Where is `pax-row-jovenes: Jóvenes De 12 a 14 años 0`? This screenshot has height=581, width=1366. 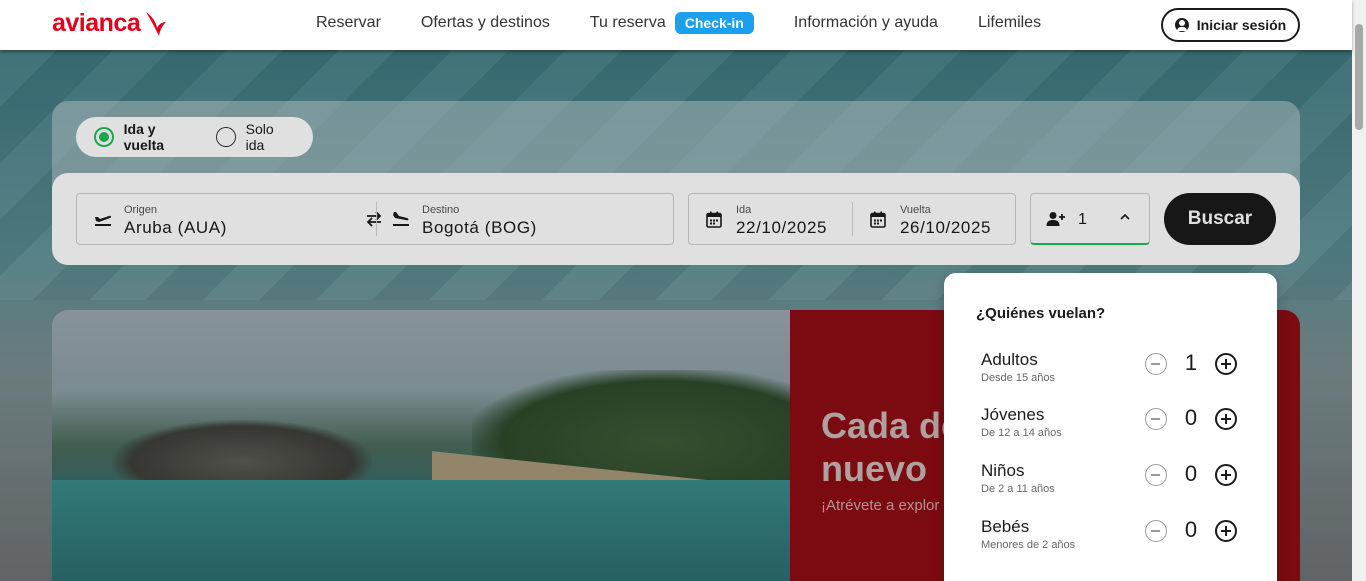
pax-row-jovenes: Jóvenes De 12 a 14 años 0 is located at coordinates (1112, 425).